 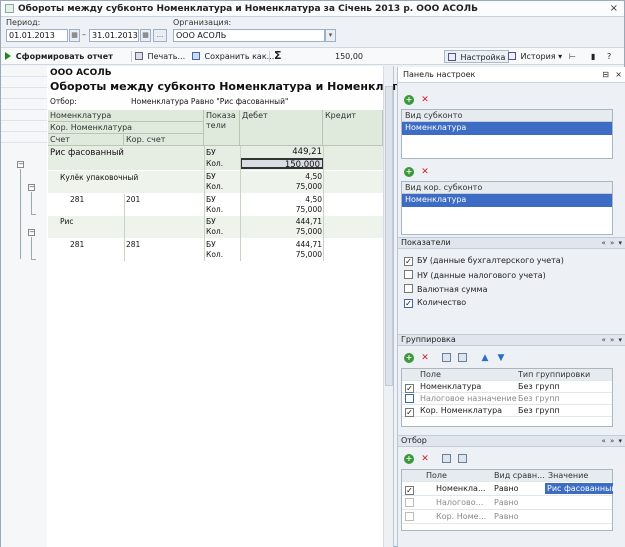 What do you see at coordinates (618, 75) in the screenshot?
I see `panel-close-icon: ×` at bounding box center [618, 75].